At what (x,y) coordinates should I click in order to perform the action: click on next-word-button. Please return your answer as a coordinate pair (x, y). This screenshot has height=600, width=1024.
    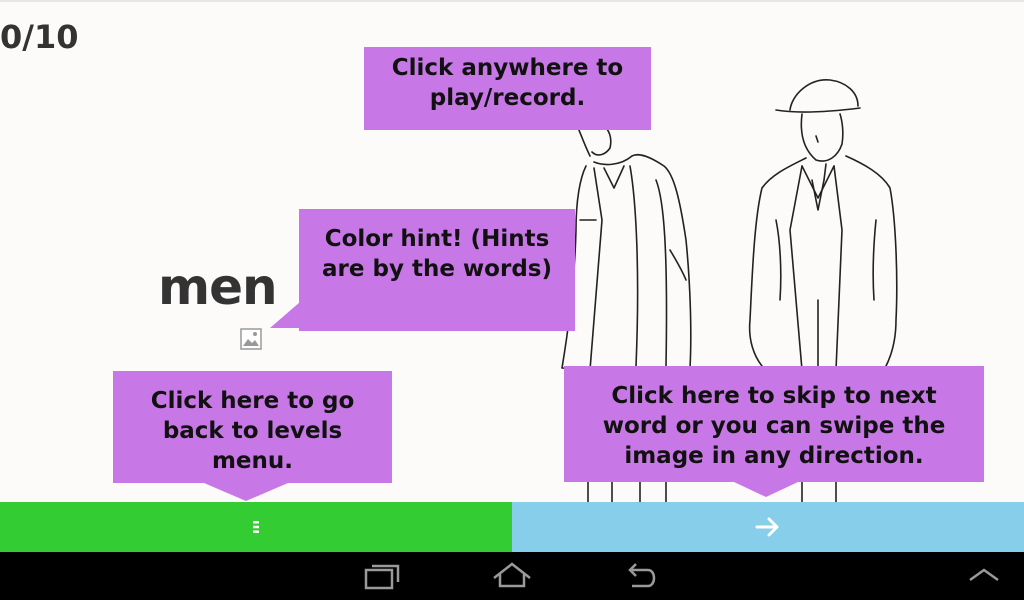
    Looking at the image, I should click on (768, 527).